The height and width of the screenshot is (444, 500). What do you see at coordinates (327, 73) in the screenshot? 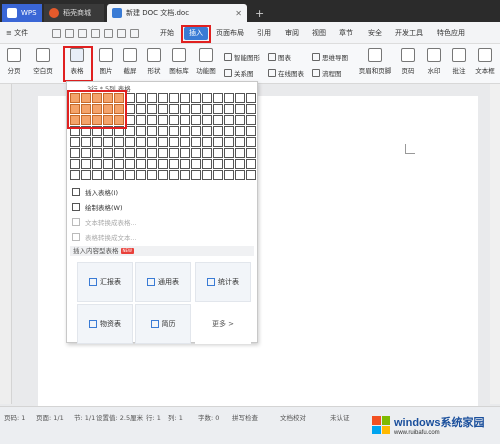
I see `flow-chart-button: 流程图` at bounding box center [327, 73].